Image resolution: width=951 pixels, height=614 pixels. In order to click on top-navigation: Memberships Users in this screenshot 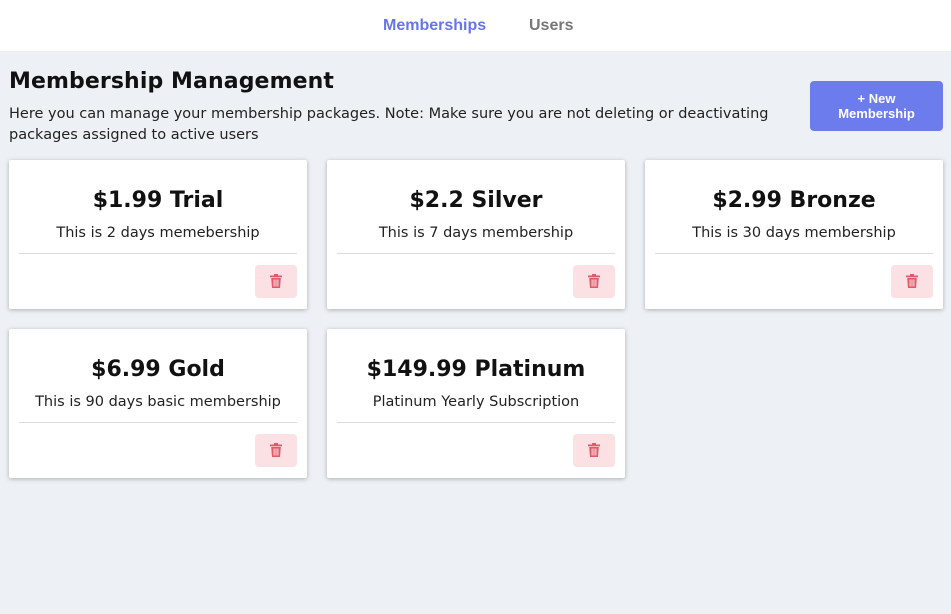, I will do `click(475, 25)`.